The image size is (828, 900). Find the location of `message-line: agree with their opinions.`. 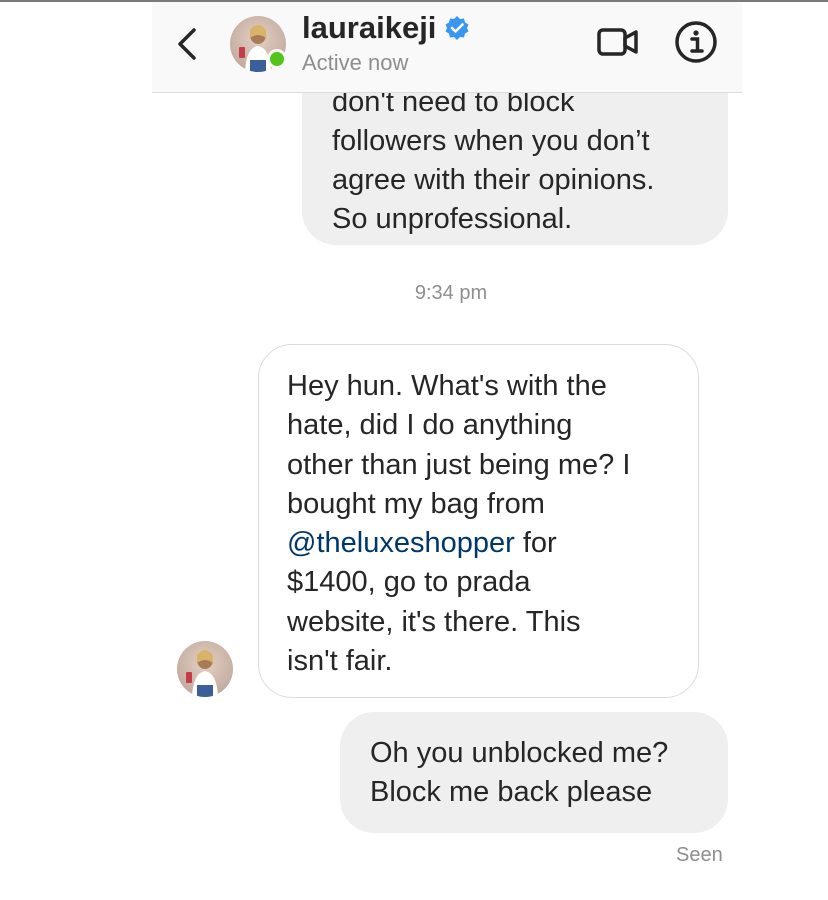

message-line: agree with their opinions. is located at coordinates (493, 180).